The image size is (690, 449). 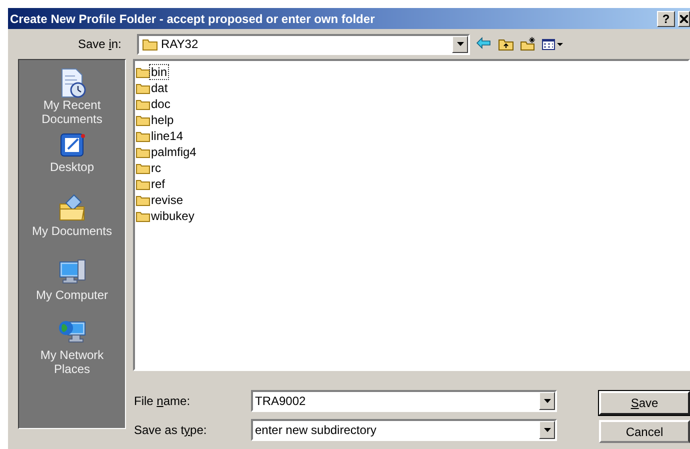 What do you see at coordinates (173, 216) in the screenshot?
I see `folder-name: wibukey` at bounding box center [173, 216].